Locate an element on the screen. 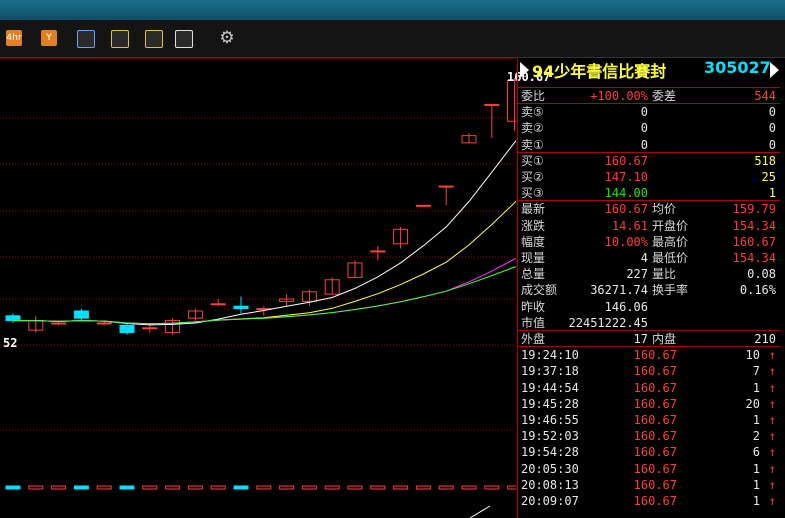  tick-volume: 20 is located at coordinates (752, 403).